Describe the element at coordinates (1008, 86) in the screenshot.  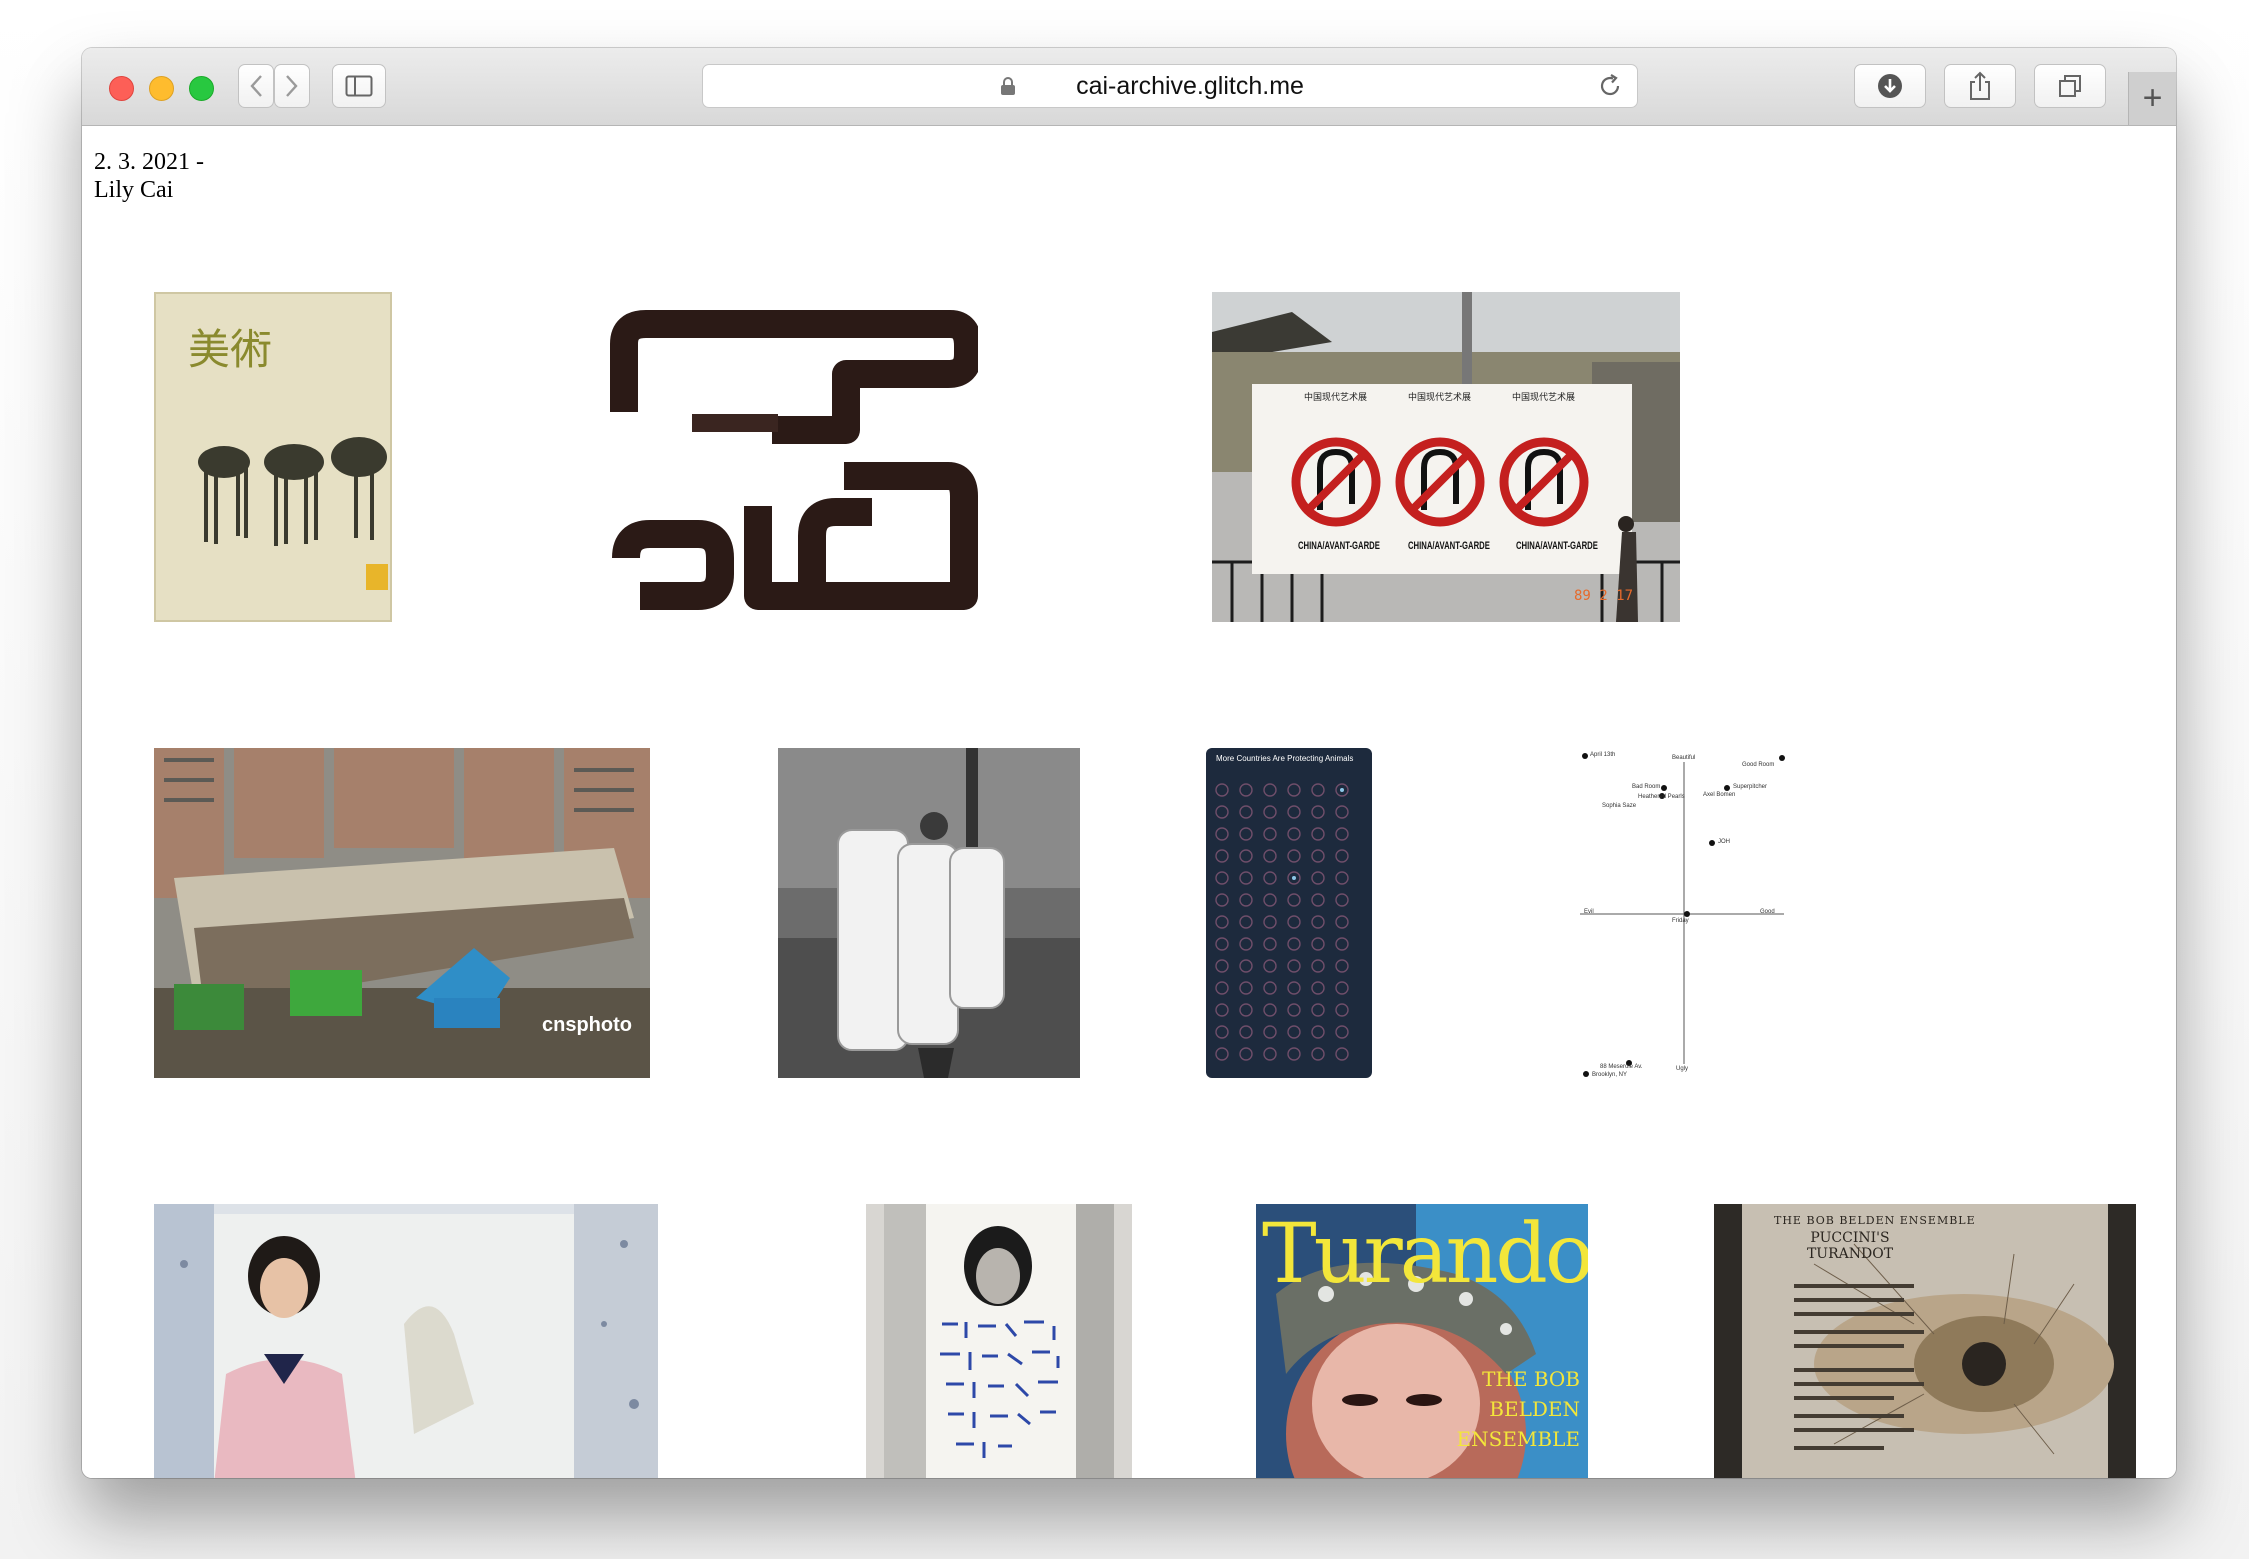
I see `lock-icon` at that location.